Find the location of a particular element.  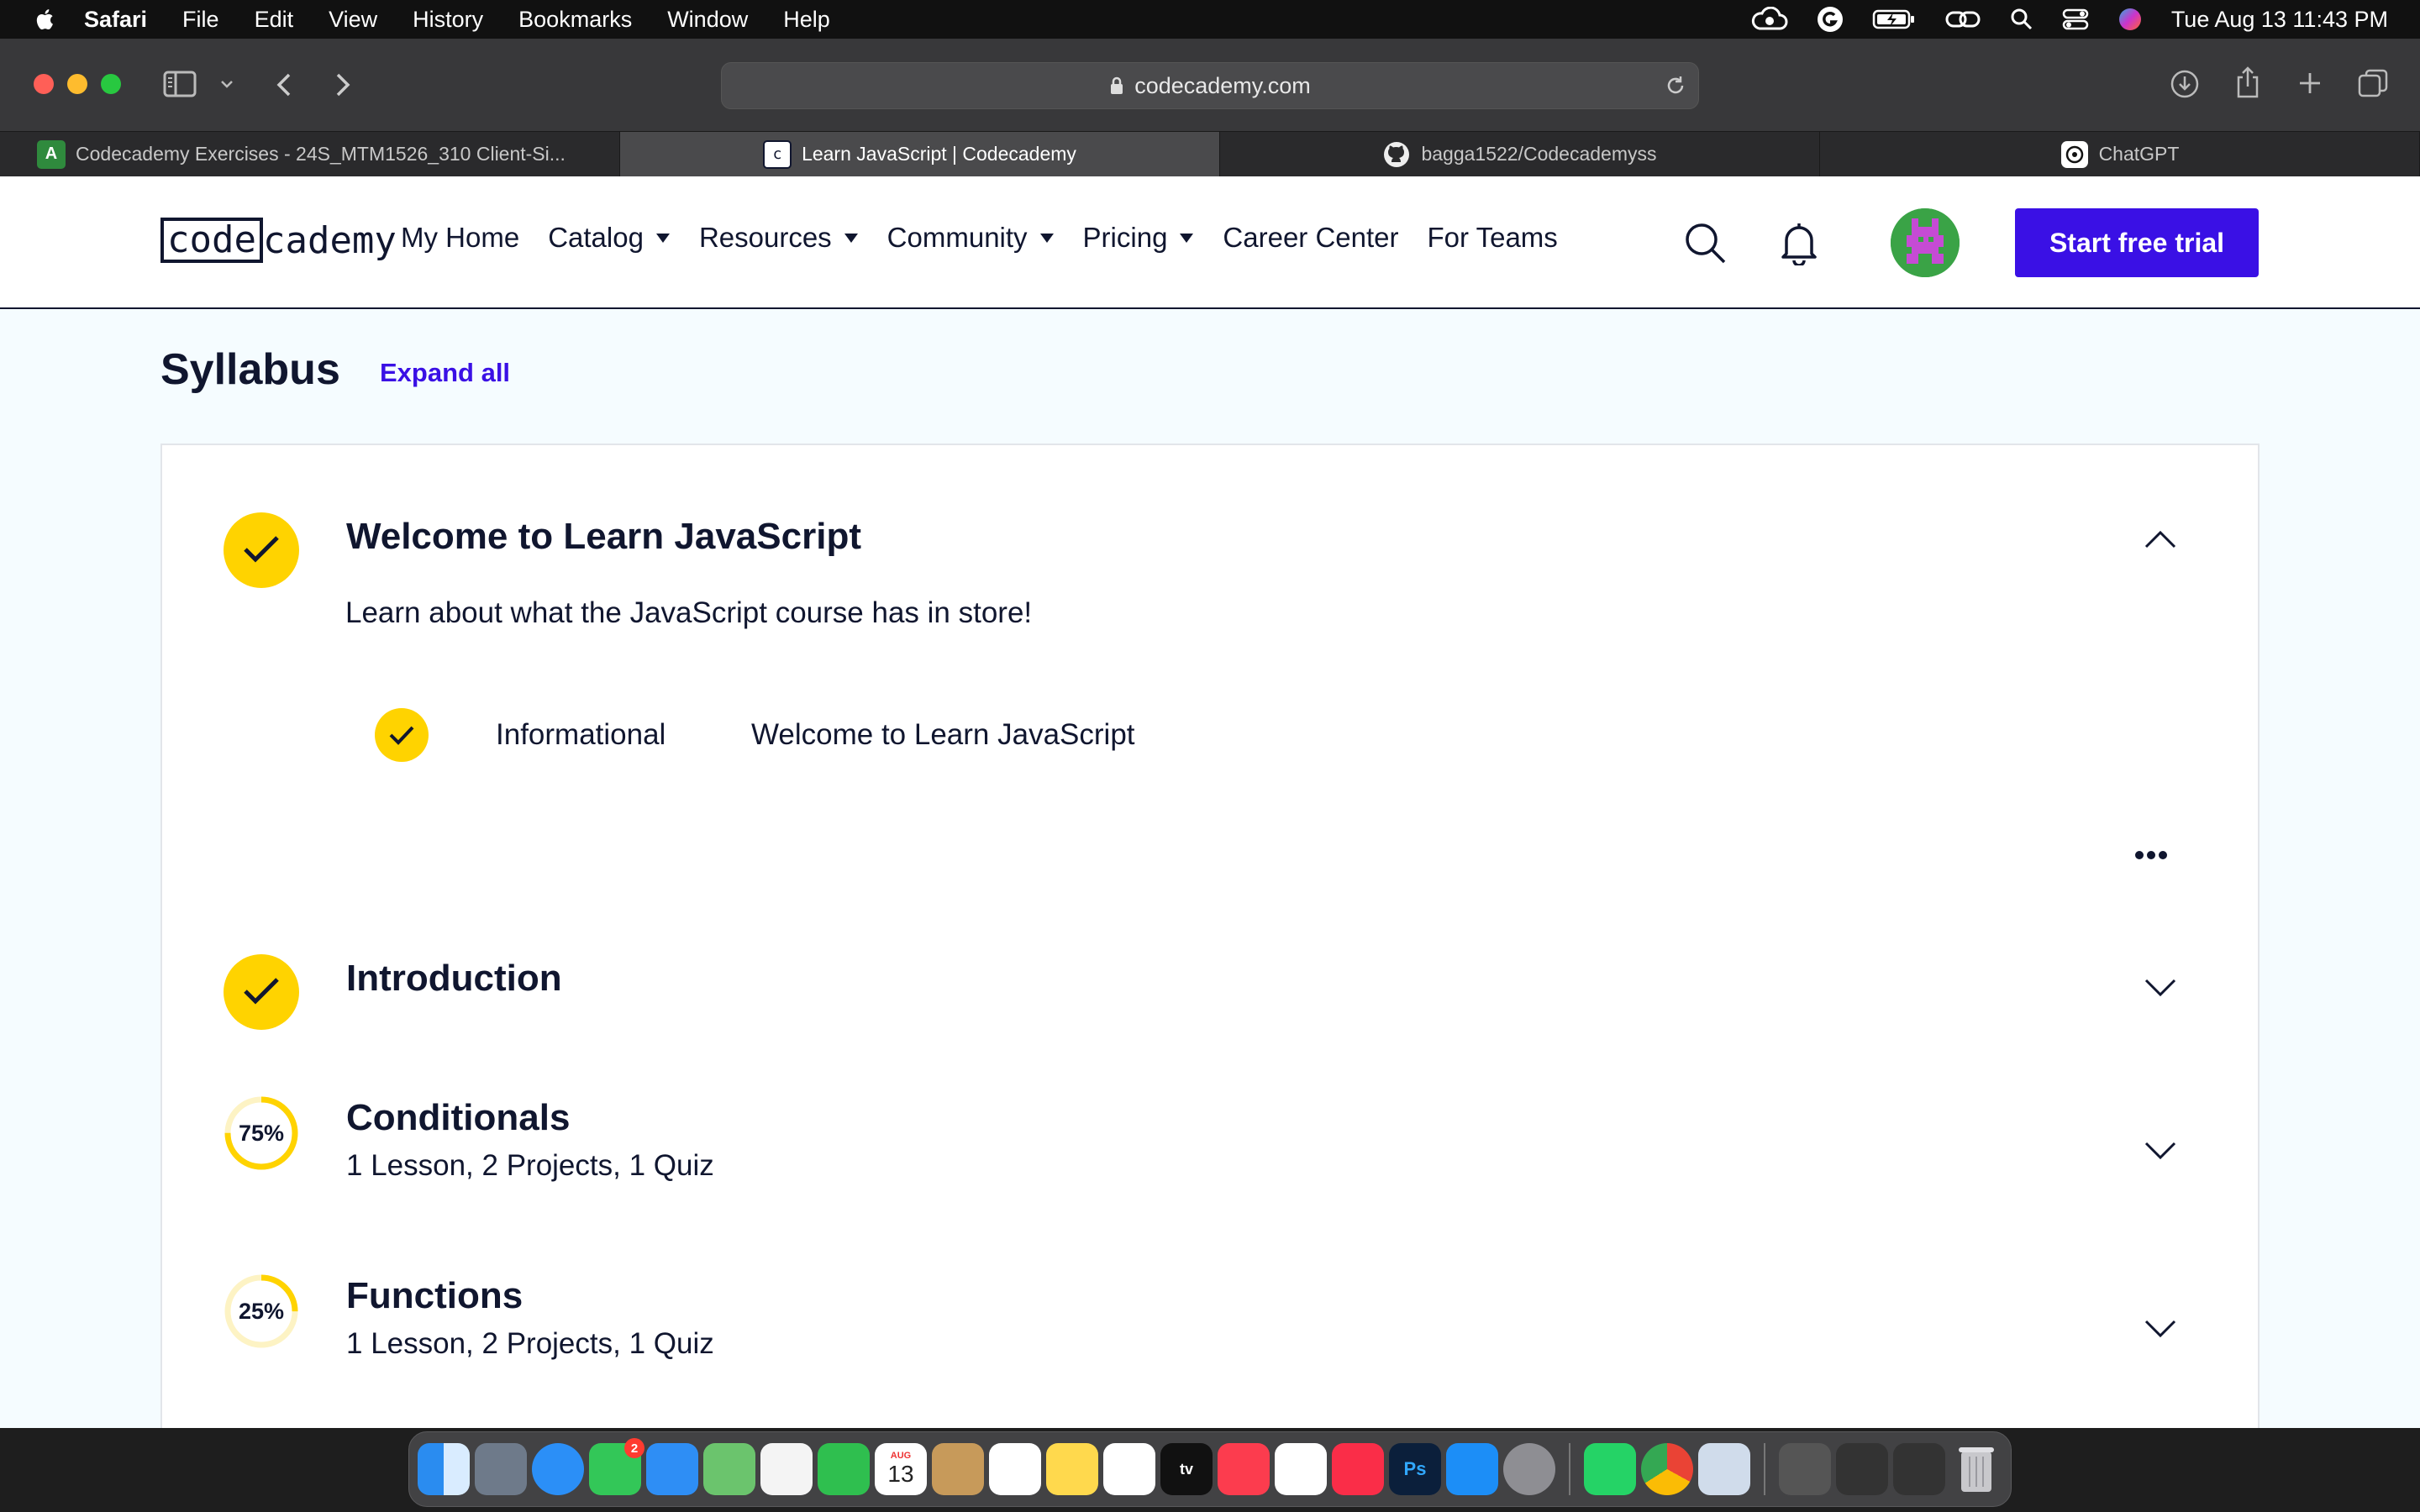

module-title: Conditionals is located at coordinates (458, 1118).